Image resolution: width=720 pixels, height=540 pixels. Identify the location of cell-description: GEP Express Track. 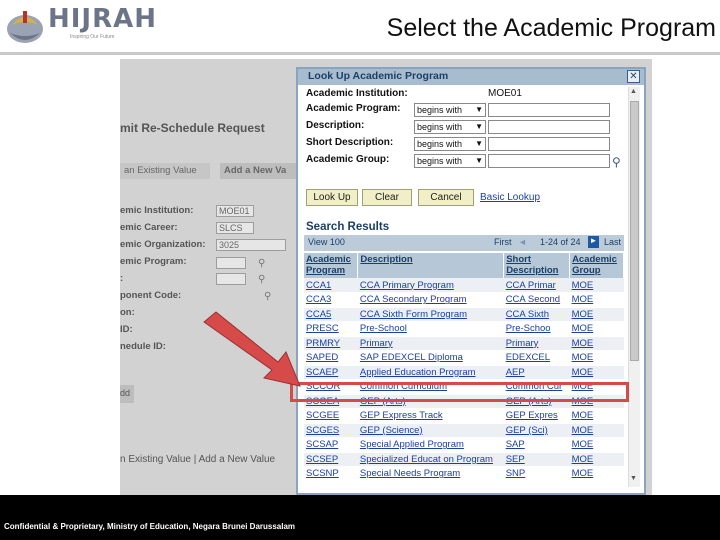
(430, 416).